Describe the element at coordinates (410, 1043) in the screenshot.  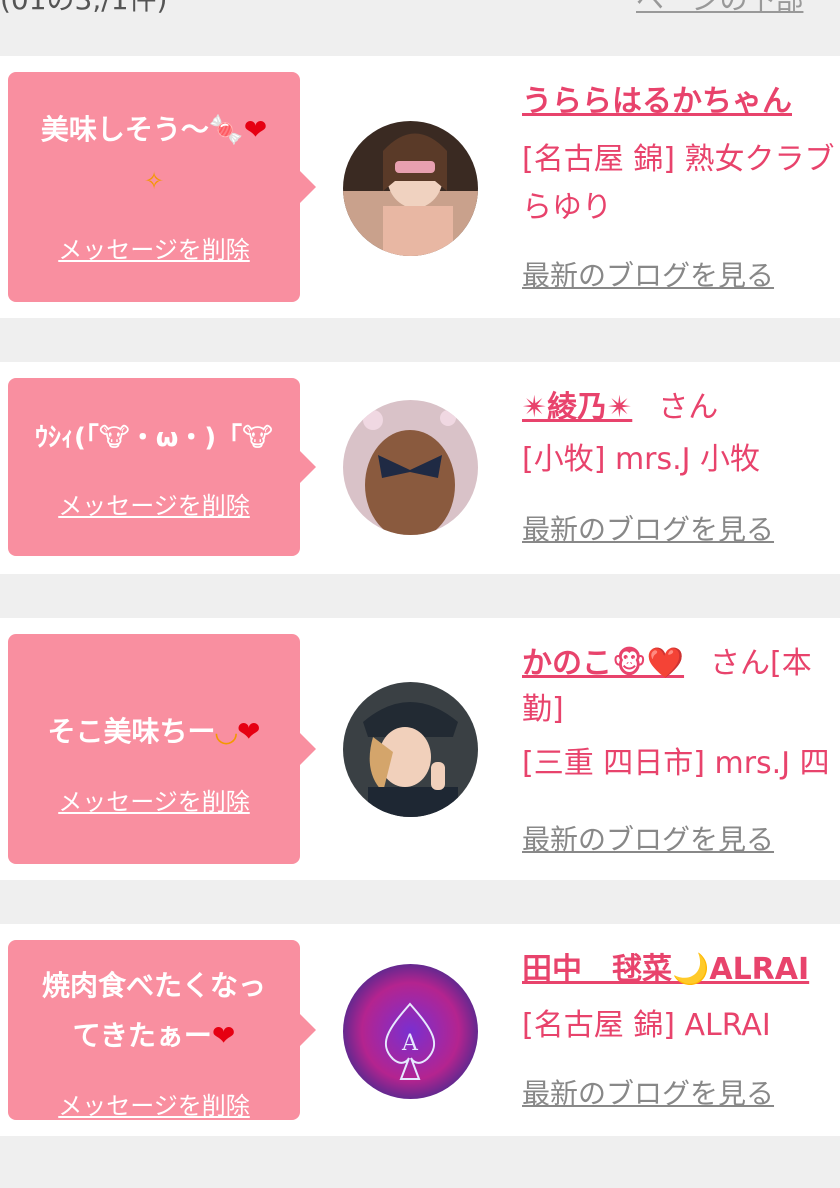
I see `svg-text: A` at that location.